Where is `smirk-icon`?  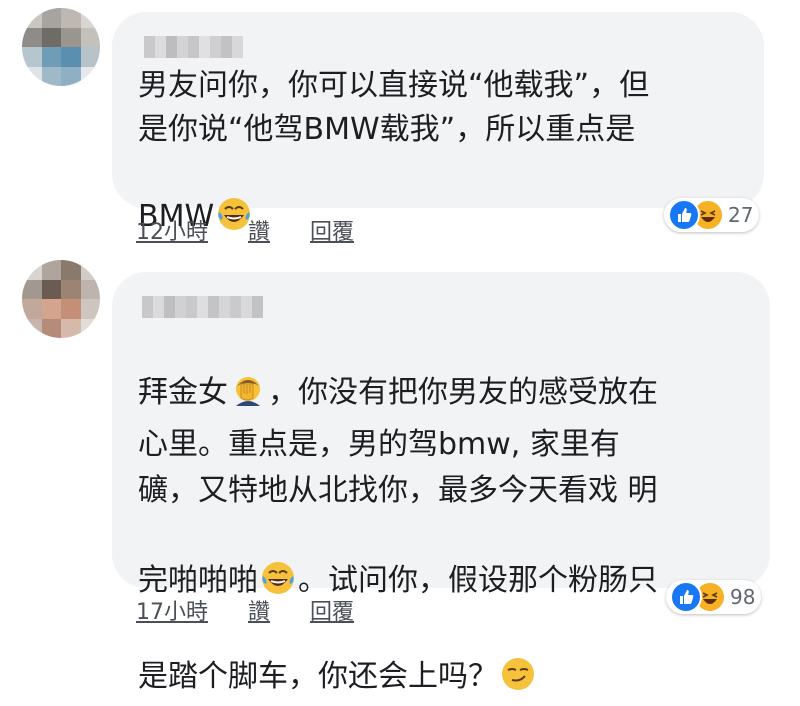
smirk-icon is located at coordinates (518, 658).